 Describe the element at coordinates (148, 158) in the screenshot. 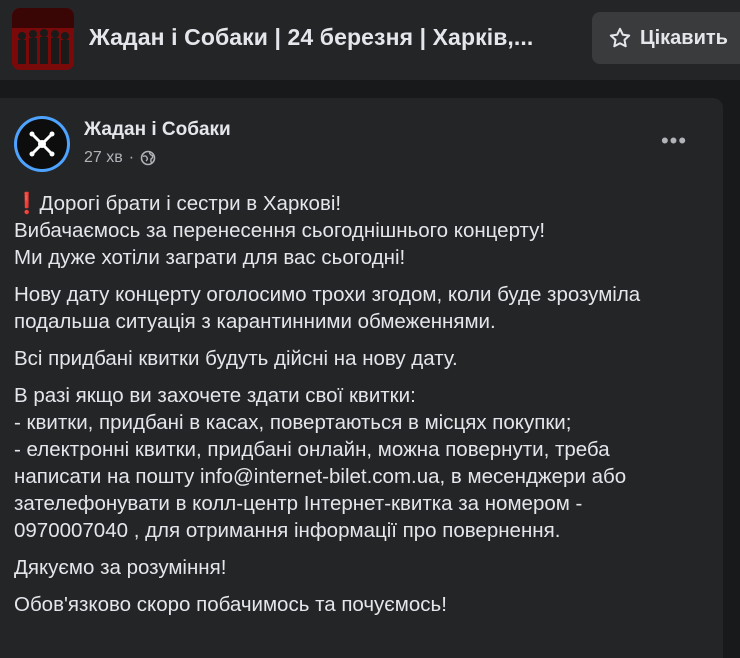

I see `globe-icon` at that location.